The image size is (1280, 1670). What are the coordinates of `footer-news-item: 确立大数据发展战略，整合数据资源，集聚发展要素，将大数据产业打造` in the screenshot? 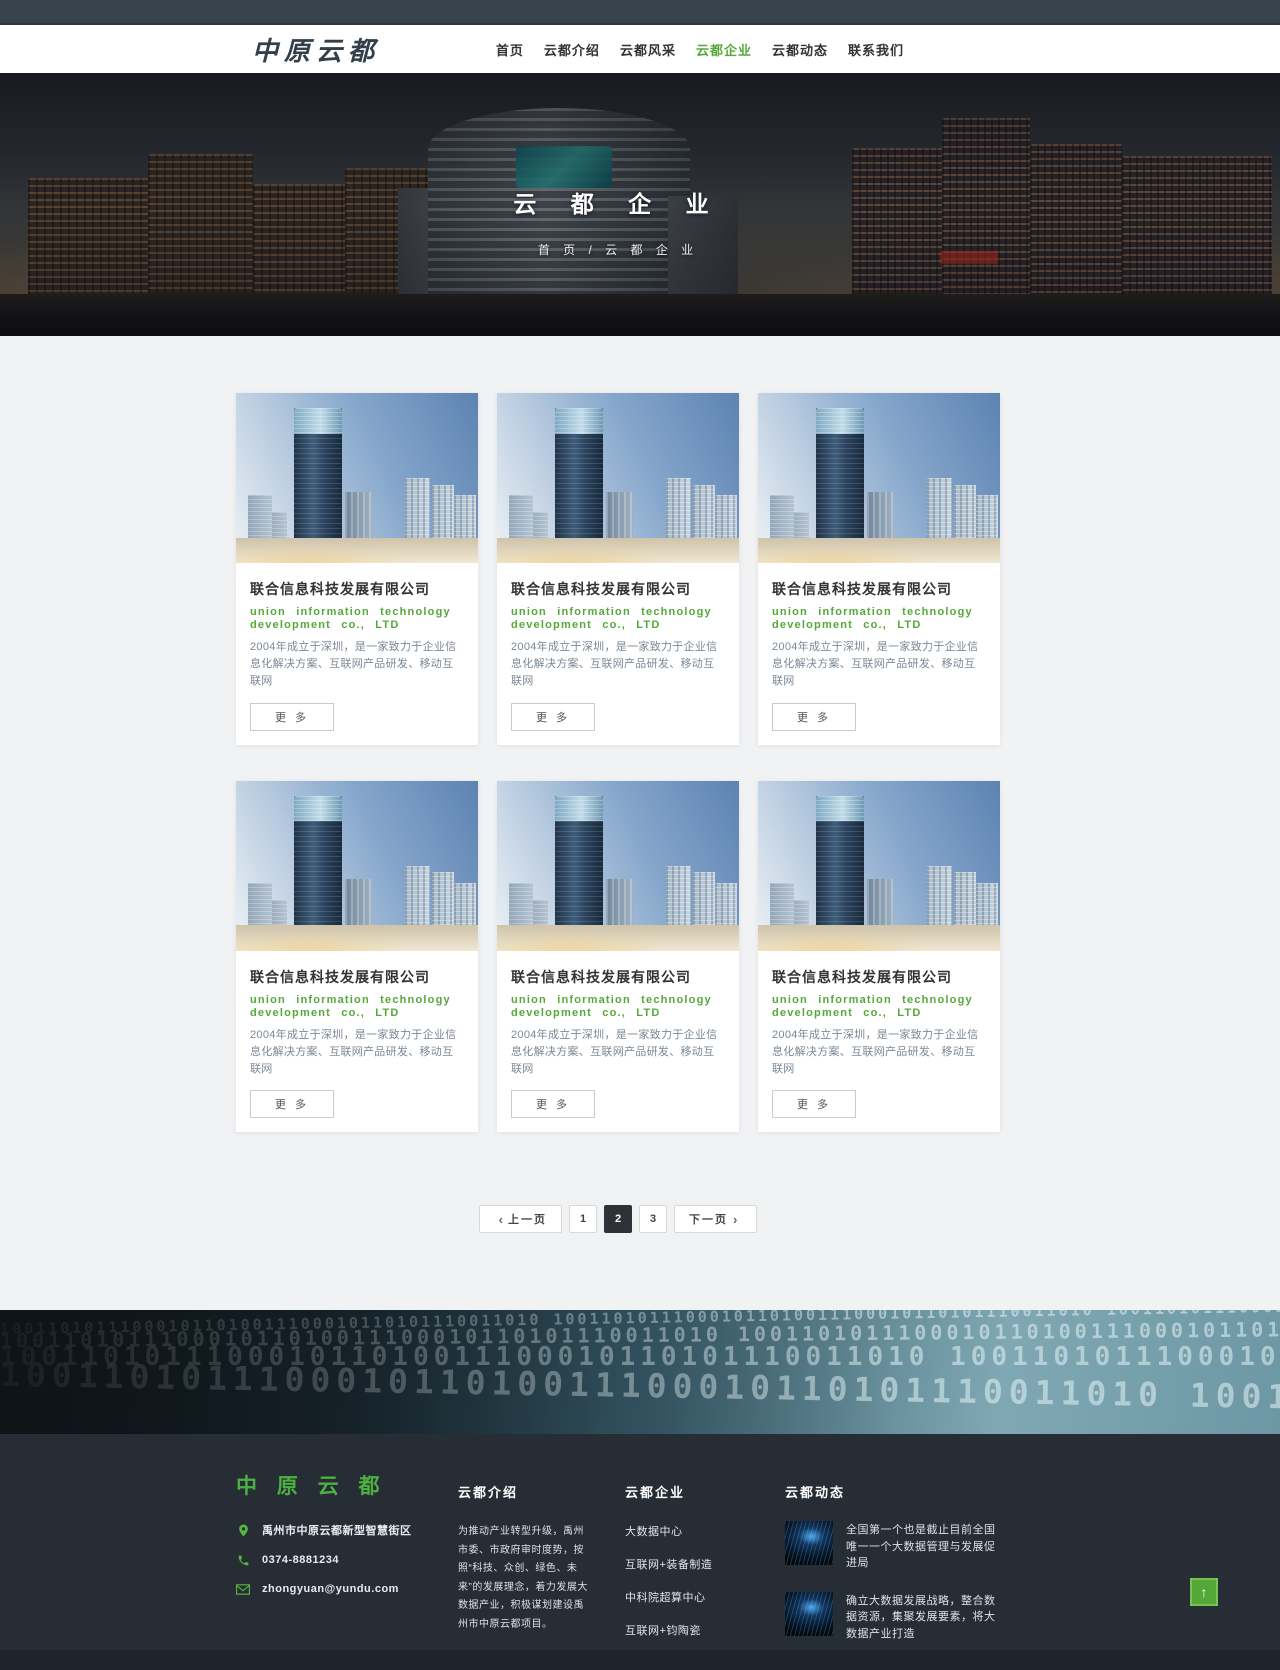 It's located at (892, 1617).